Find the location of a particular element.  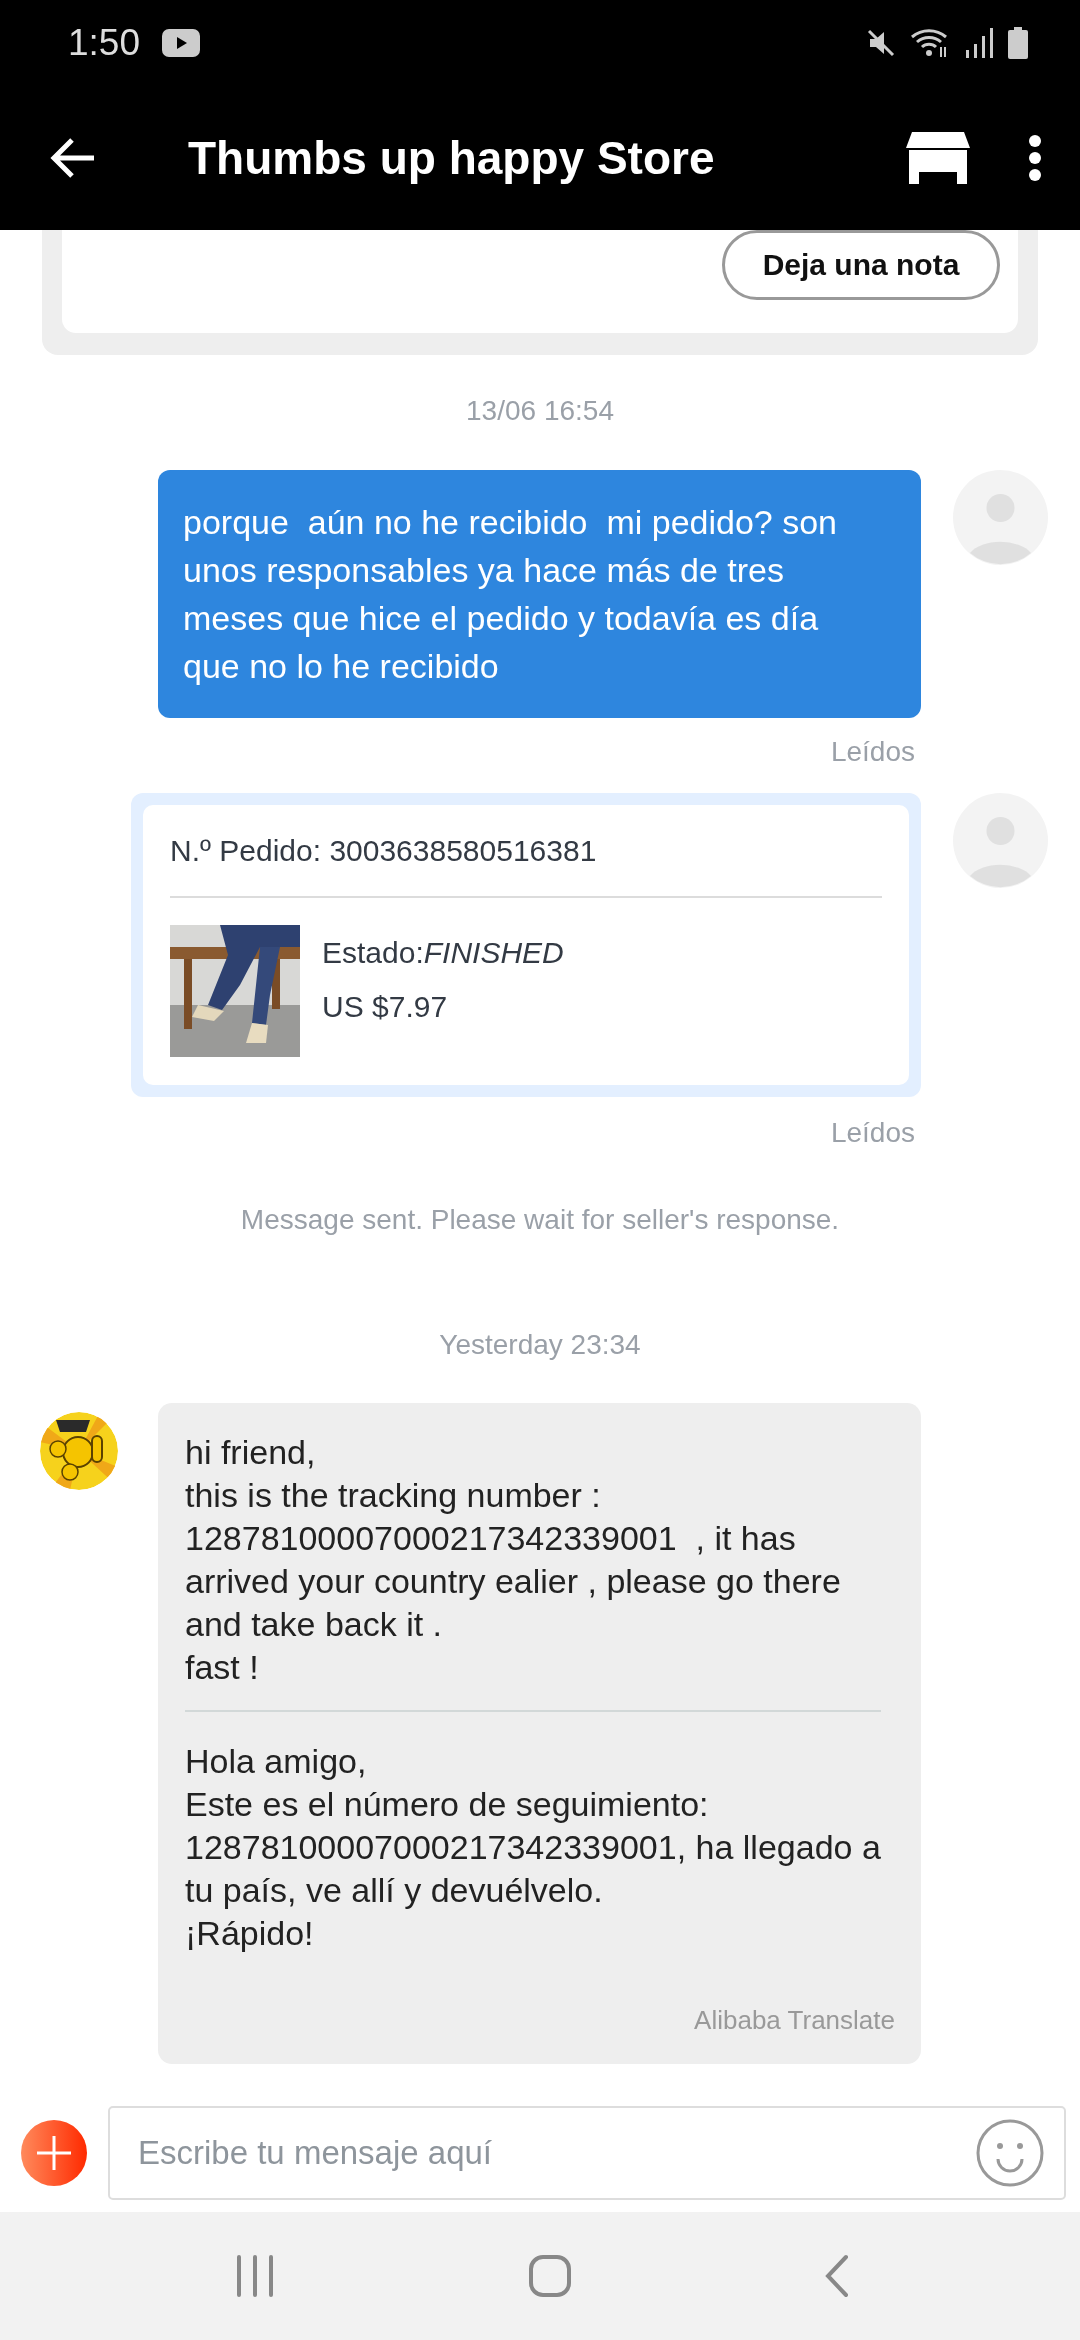

back-arrow-icon is located at coordinates (73, 157).